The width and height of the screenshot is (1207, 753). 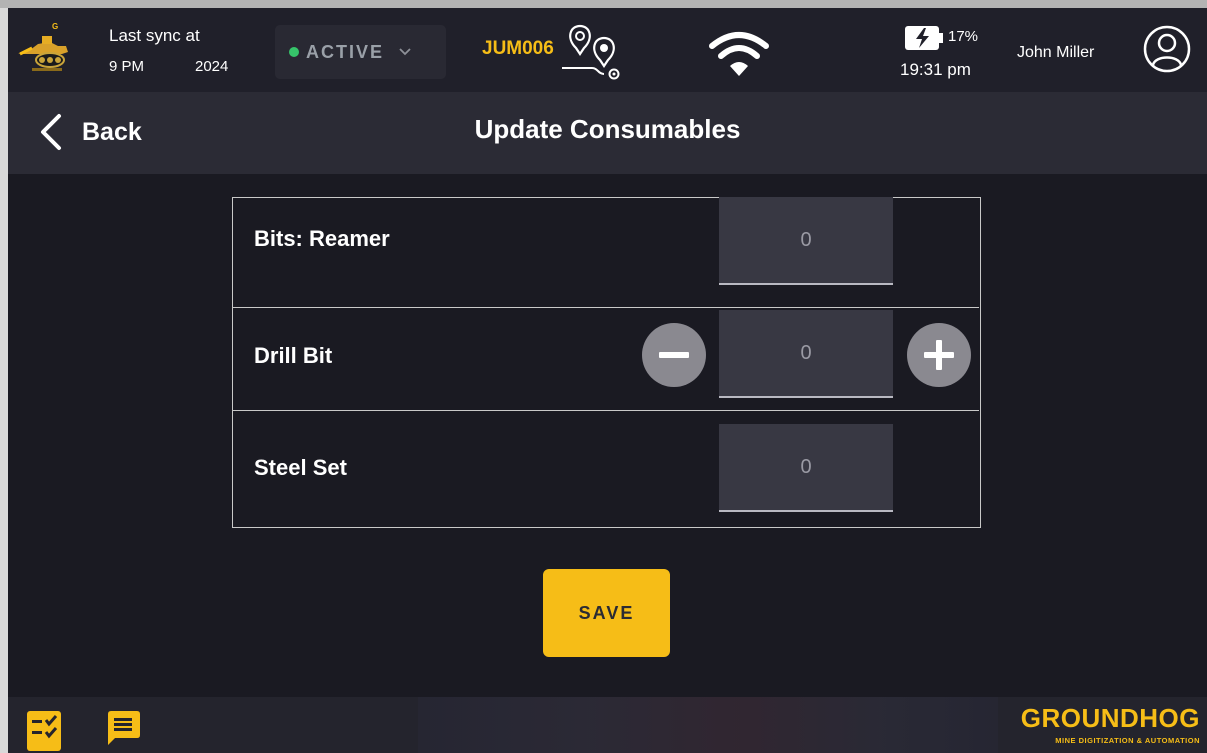 I want to click on last-sync-label: Last sync at, so click(x=154, y=35).